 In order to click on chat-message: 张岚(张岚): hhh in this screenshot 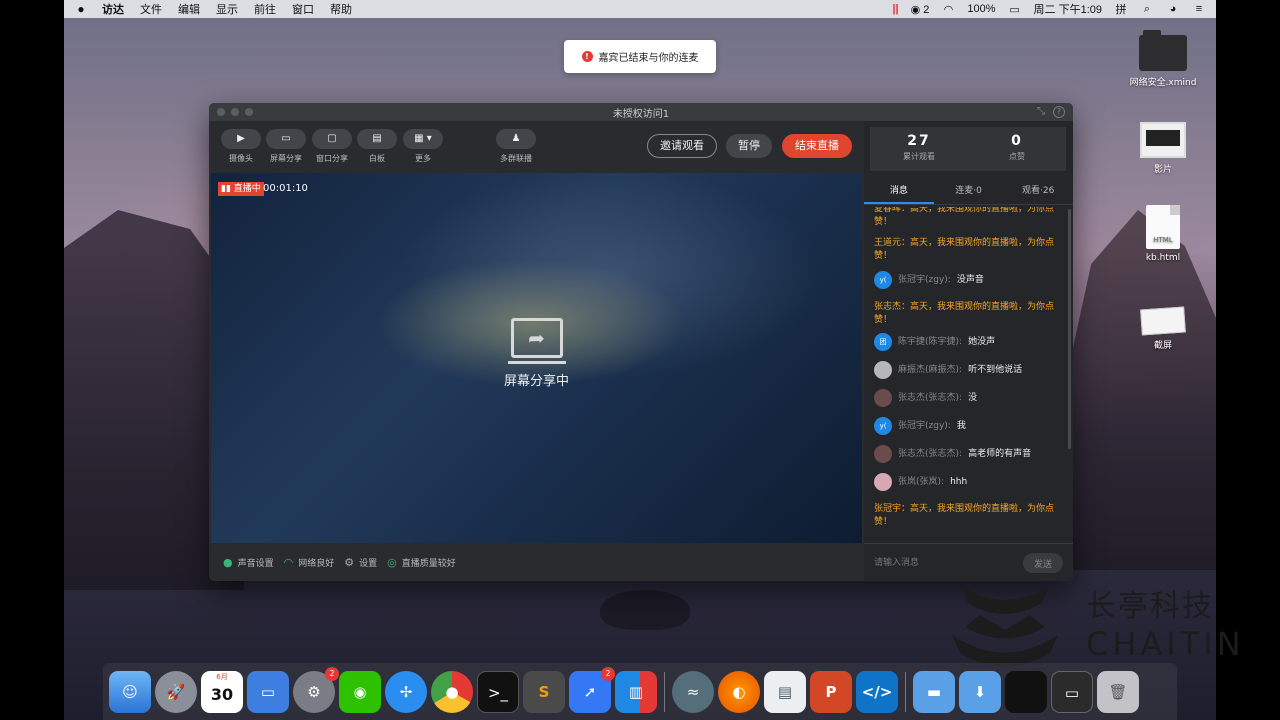, I will do `click(969, 482)`.